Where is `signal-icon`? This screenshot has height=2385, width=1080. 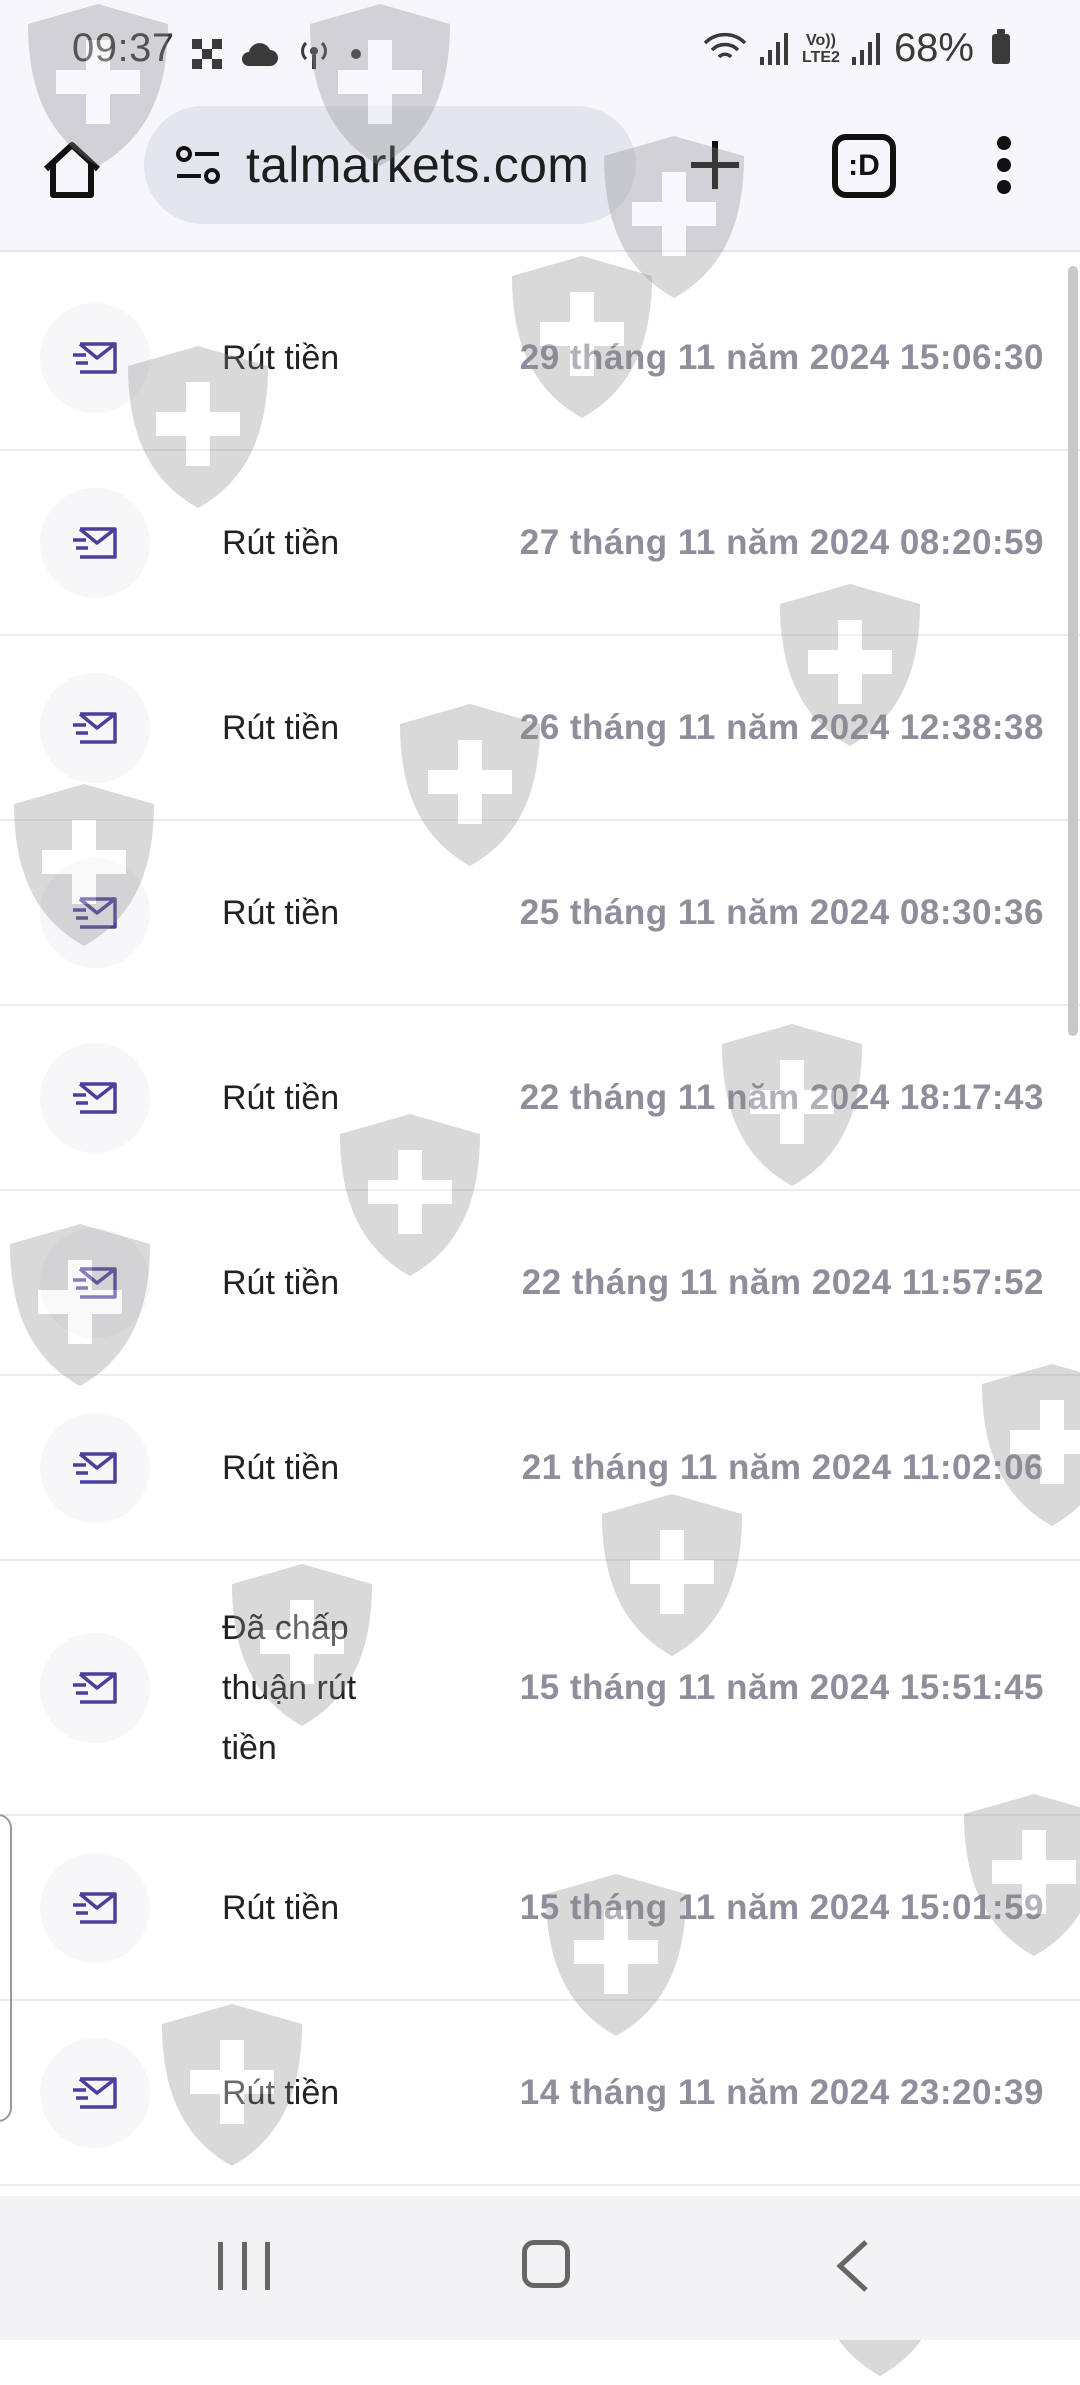
signal-icon is located at coordinates (774, 48).